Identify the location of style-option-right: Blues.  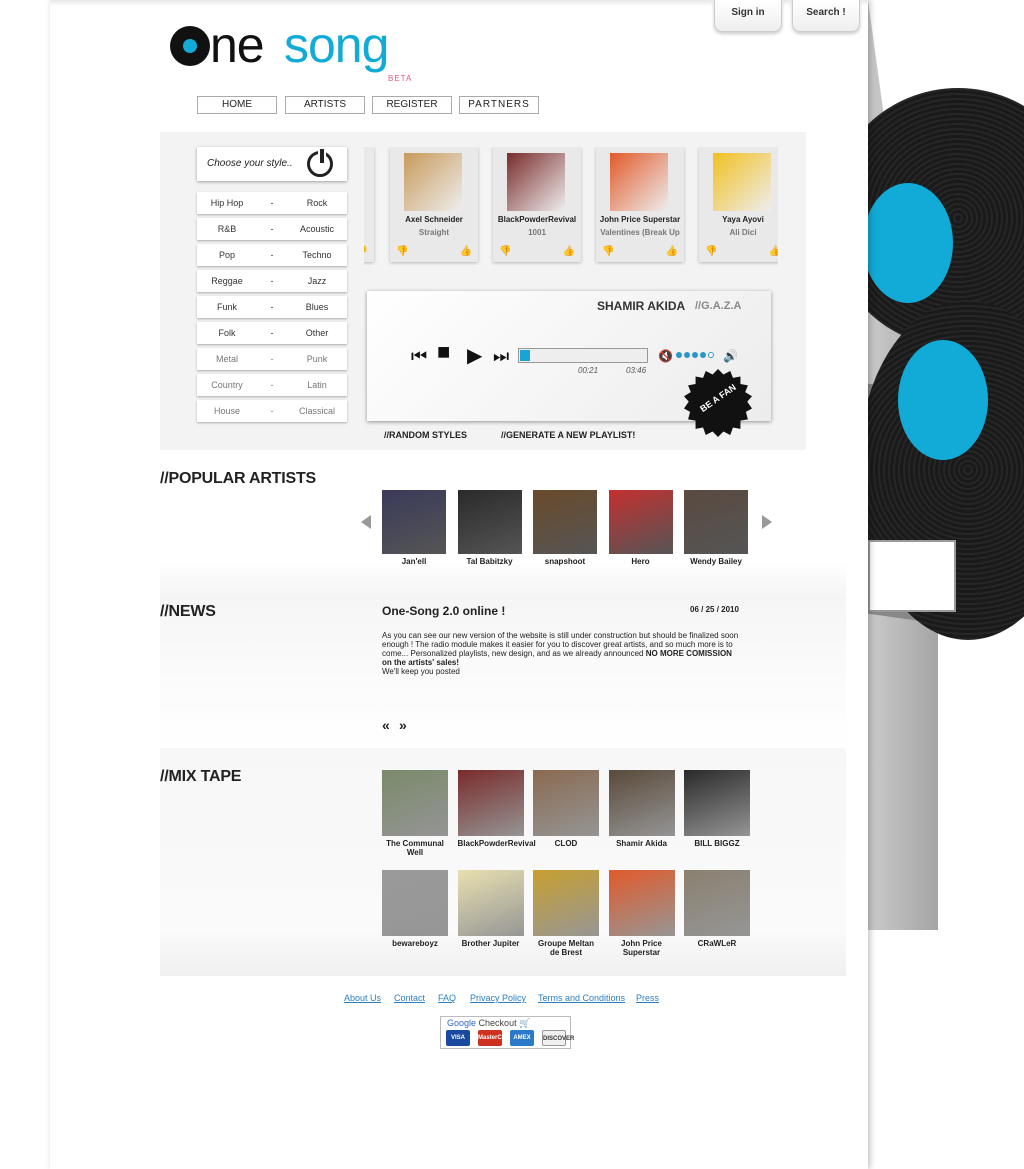
(317, 307).